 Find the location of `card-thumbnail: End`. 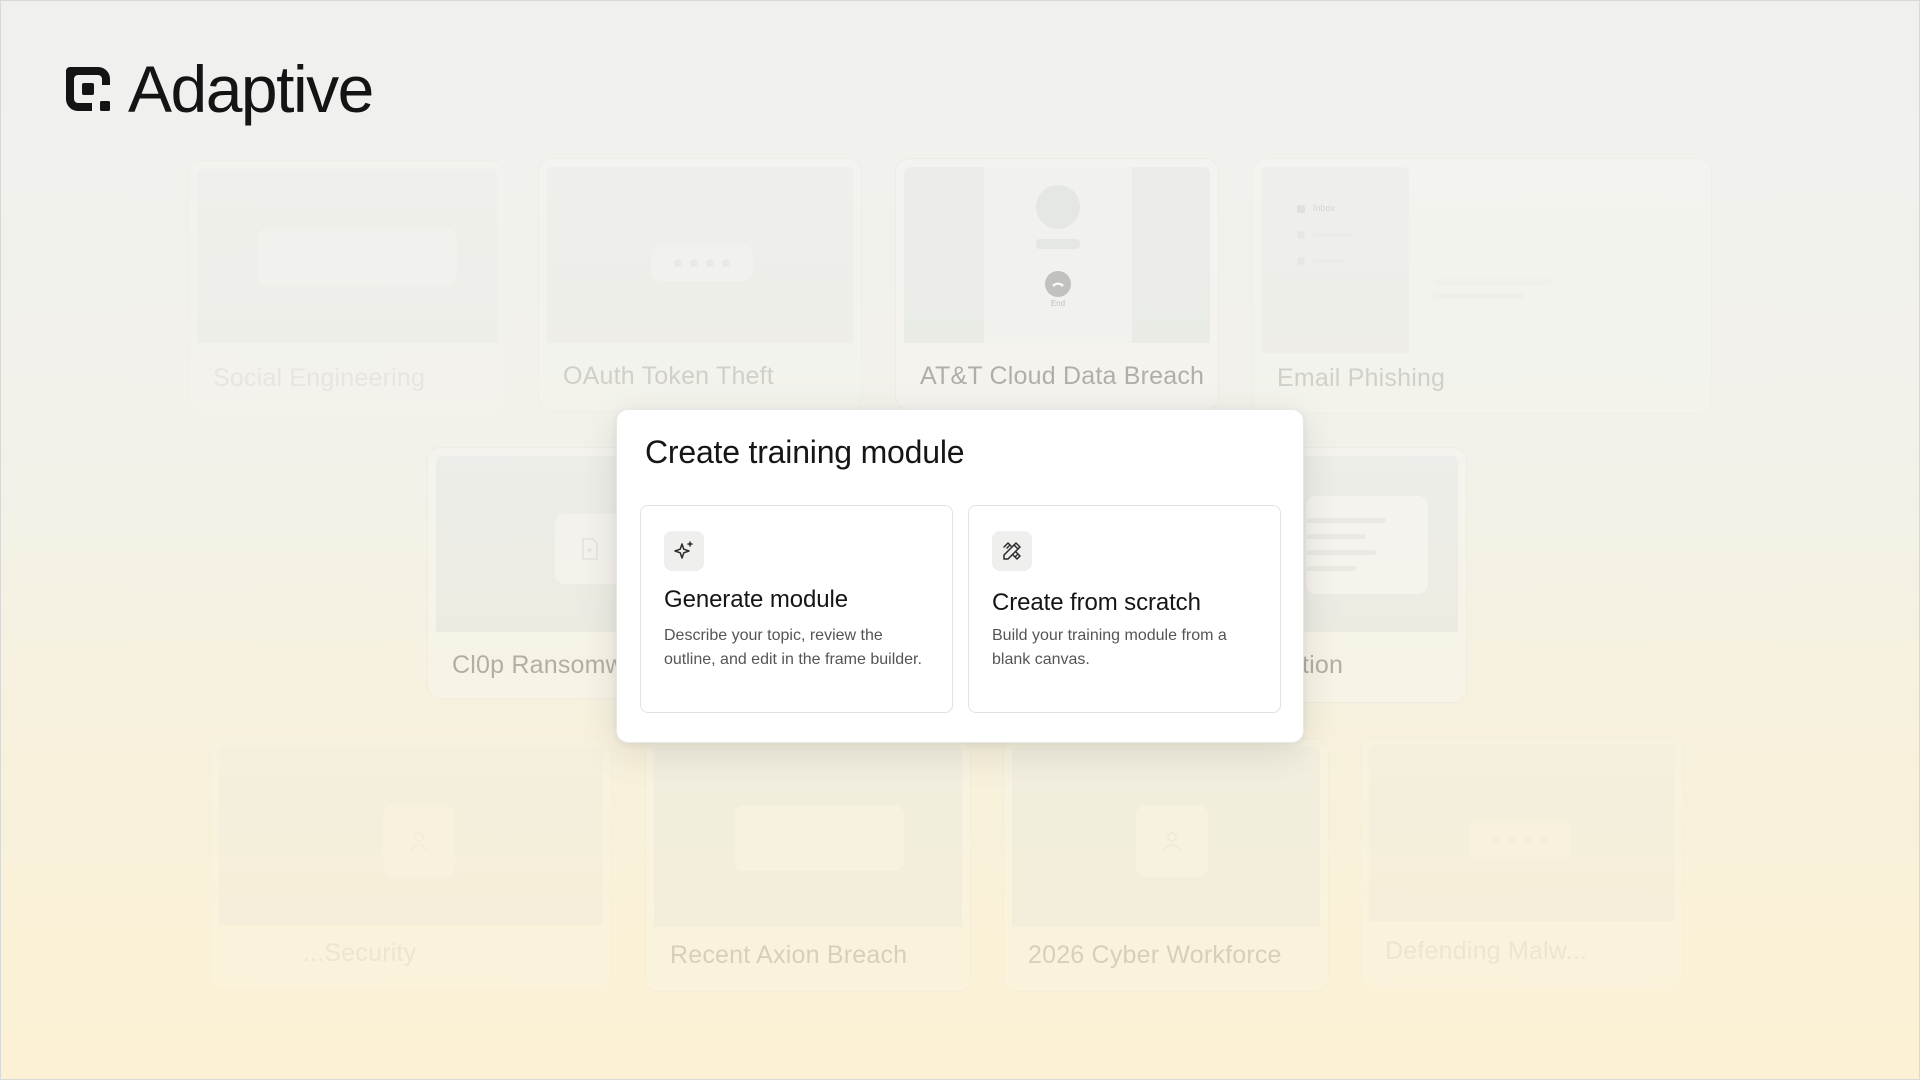

card-thumbnail: End is located at coordinates (1057, 255).